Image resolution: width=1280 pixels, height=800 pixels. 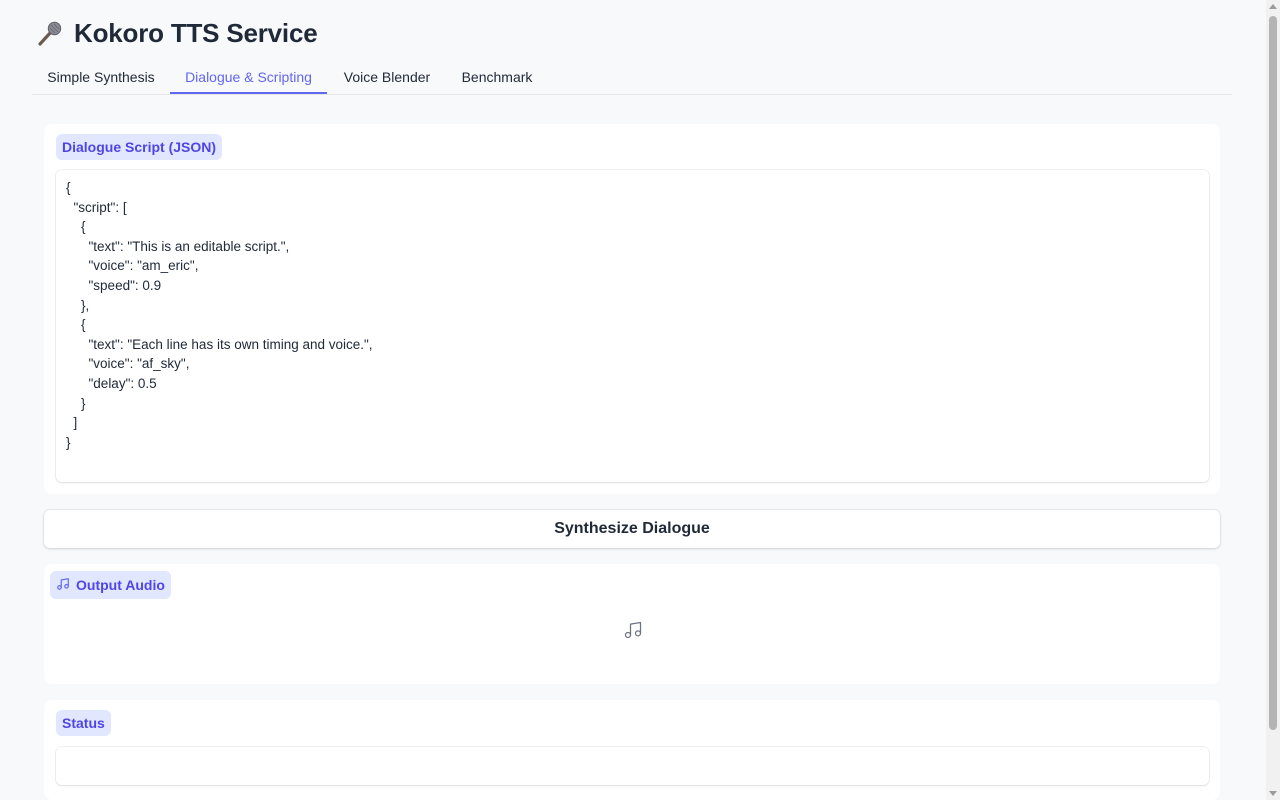 I want to click on scroll-up-arrow-icon, so click(x=1273, y=6).